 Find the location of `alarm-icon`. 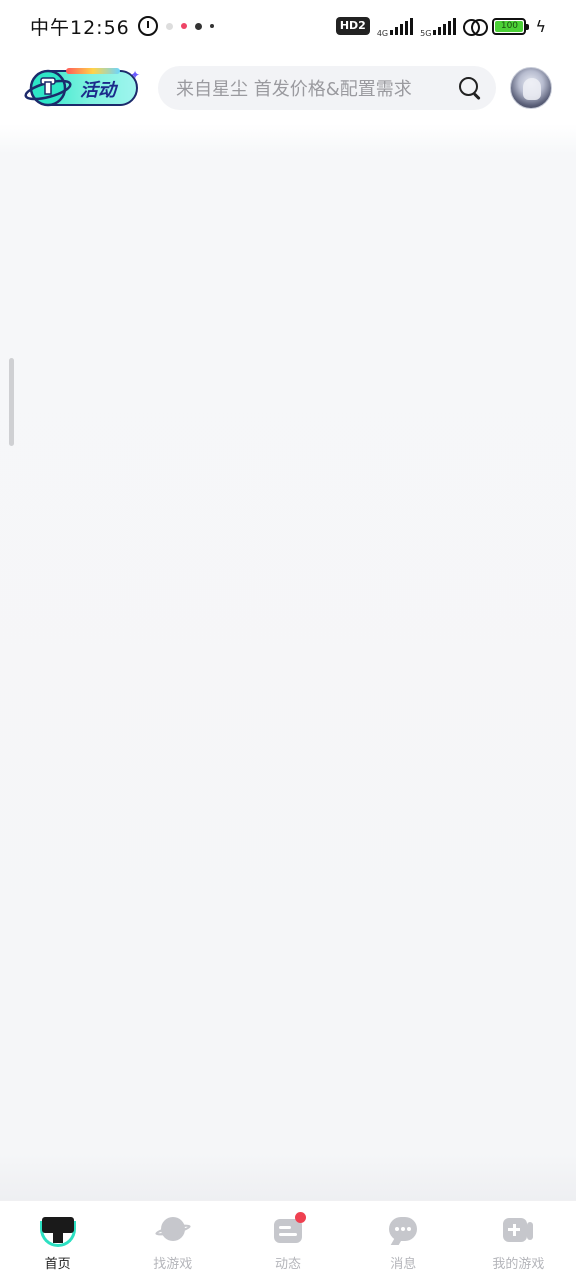

alarm-icon is located at coordinates (147, 26).